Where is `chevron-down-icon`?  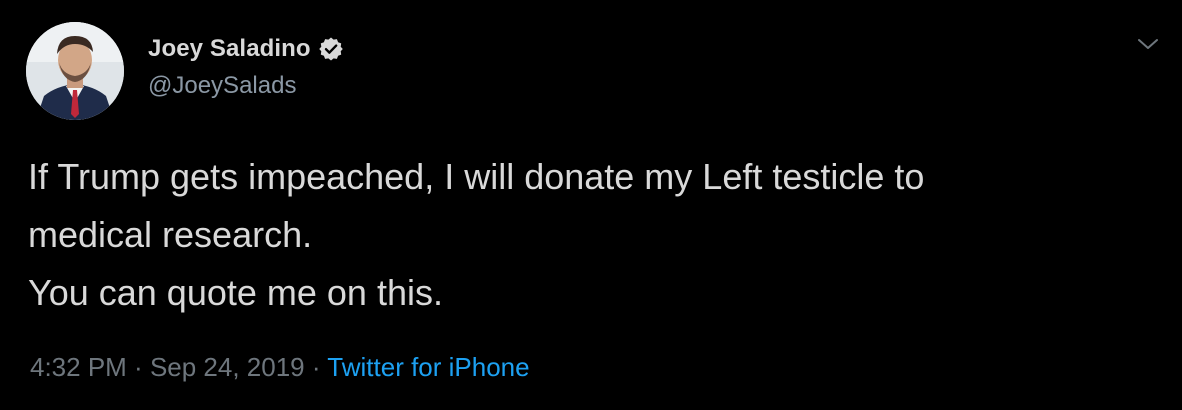 chevron-down-icon is located at coordinates (1148, 44).